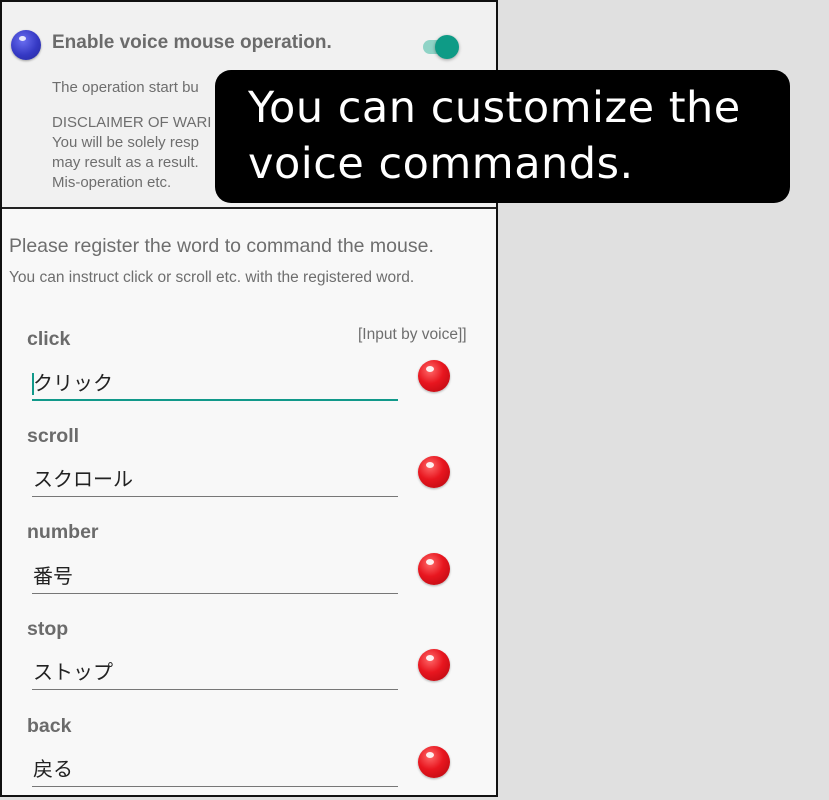  Describe the element at coordinates (49, 339) in the screenshot. I see `command-label-click: click` at that location.